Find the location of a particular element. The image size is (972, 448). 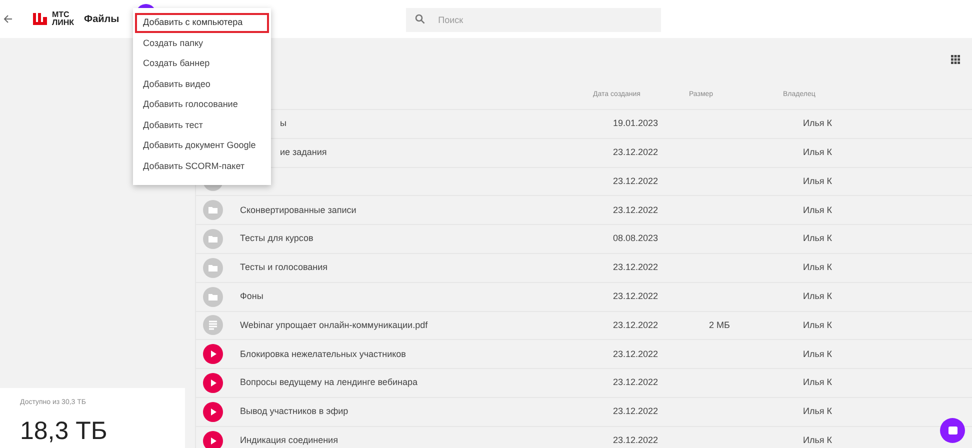

file-name: Индикация соединения is located at coordinates (289, 439).